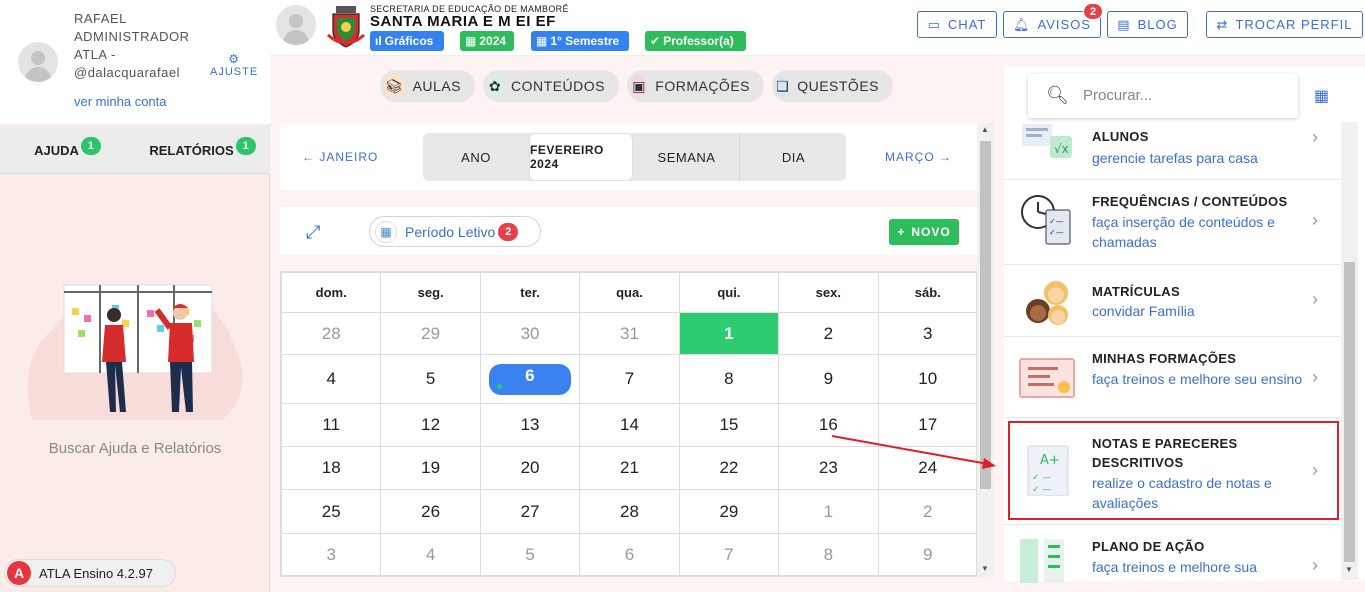 The image size is (1365, 592). What do you see at coordinates (245, 146) in the screenshot?
I see `relatorios-badge: 1` at bounding box center [245, 146].